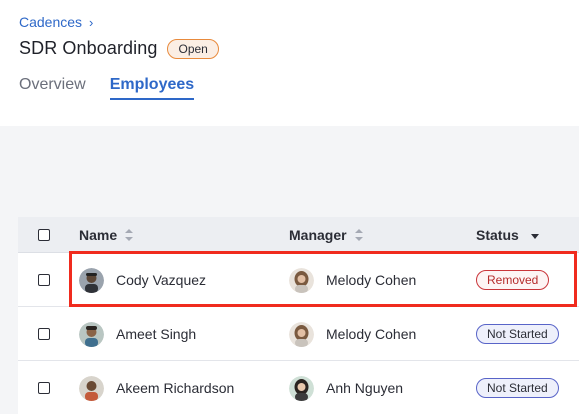 The width and height of the screenshot is (579, 414). I want to click on sort-desc-icon, so click(534, 236).